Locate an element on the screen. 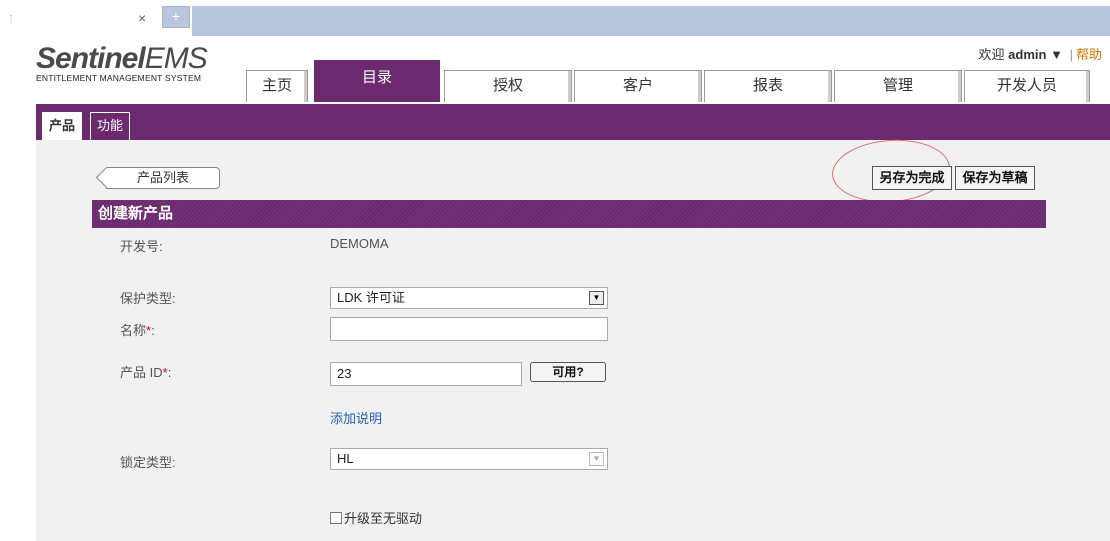 This screenshot has height=541, width=1110. protection-type-label: 保护类型: is located at coordinates (148, 298).